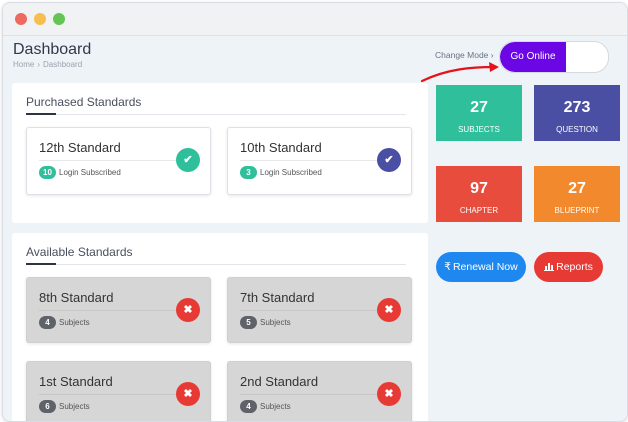  What do you see at coordinates (279, 381) in the screenshot?
I see `standard-name: 2nd Standard` at bounding box center [279, 381].